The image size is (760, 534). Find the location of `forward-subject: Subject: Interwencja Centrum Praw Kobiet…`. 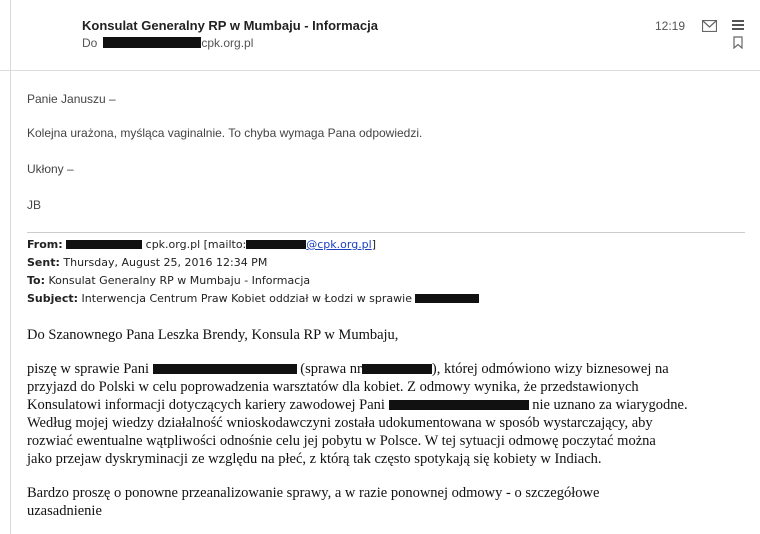

forward-subject: Subject: Interwencja Centrum Praw Kobiet… is located at coordinates (253, 298).